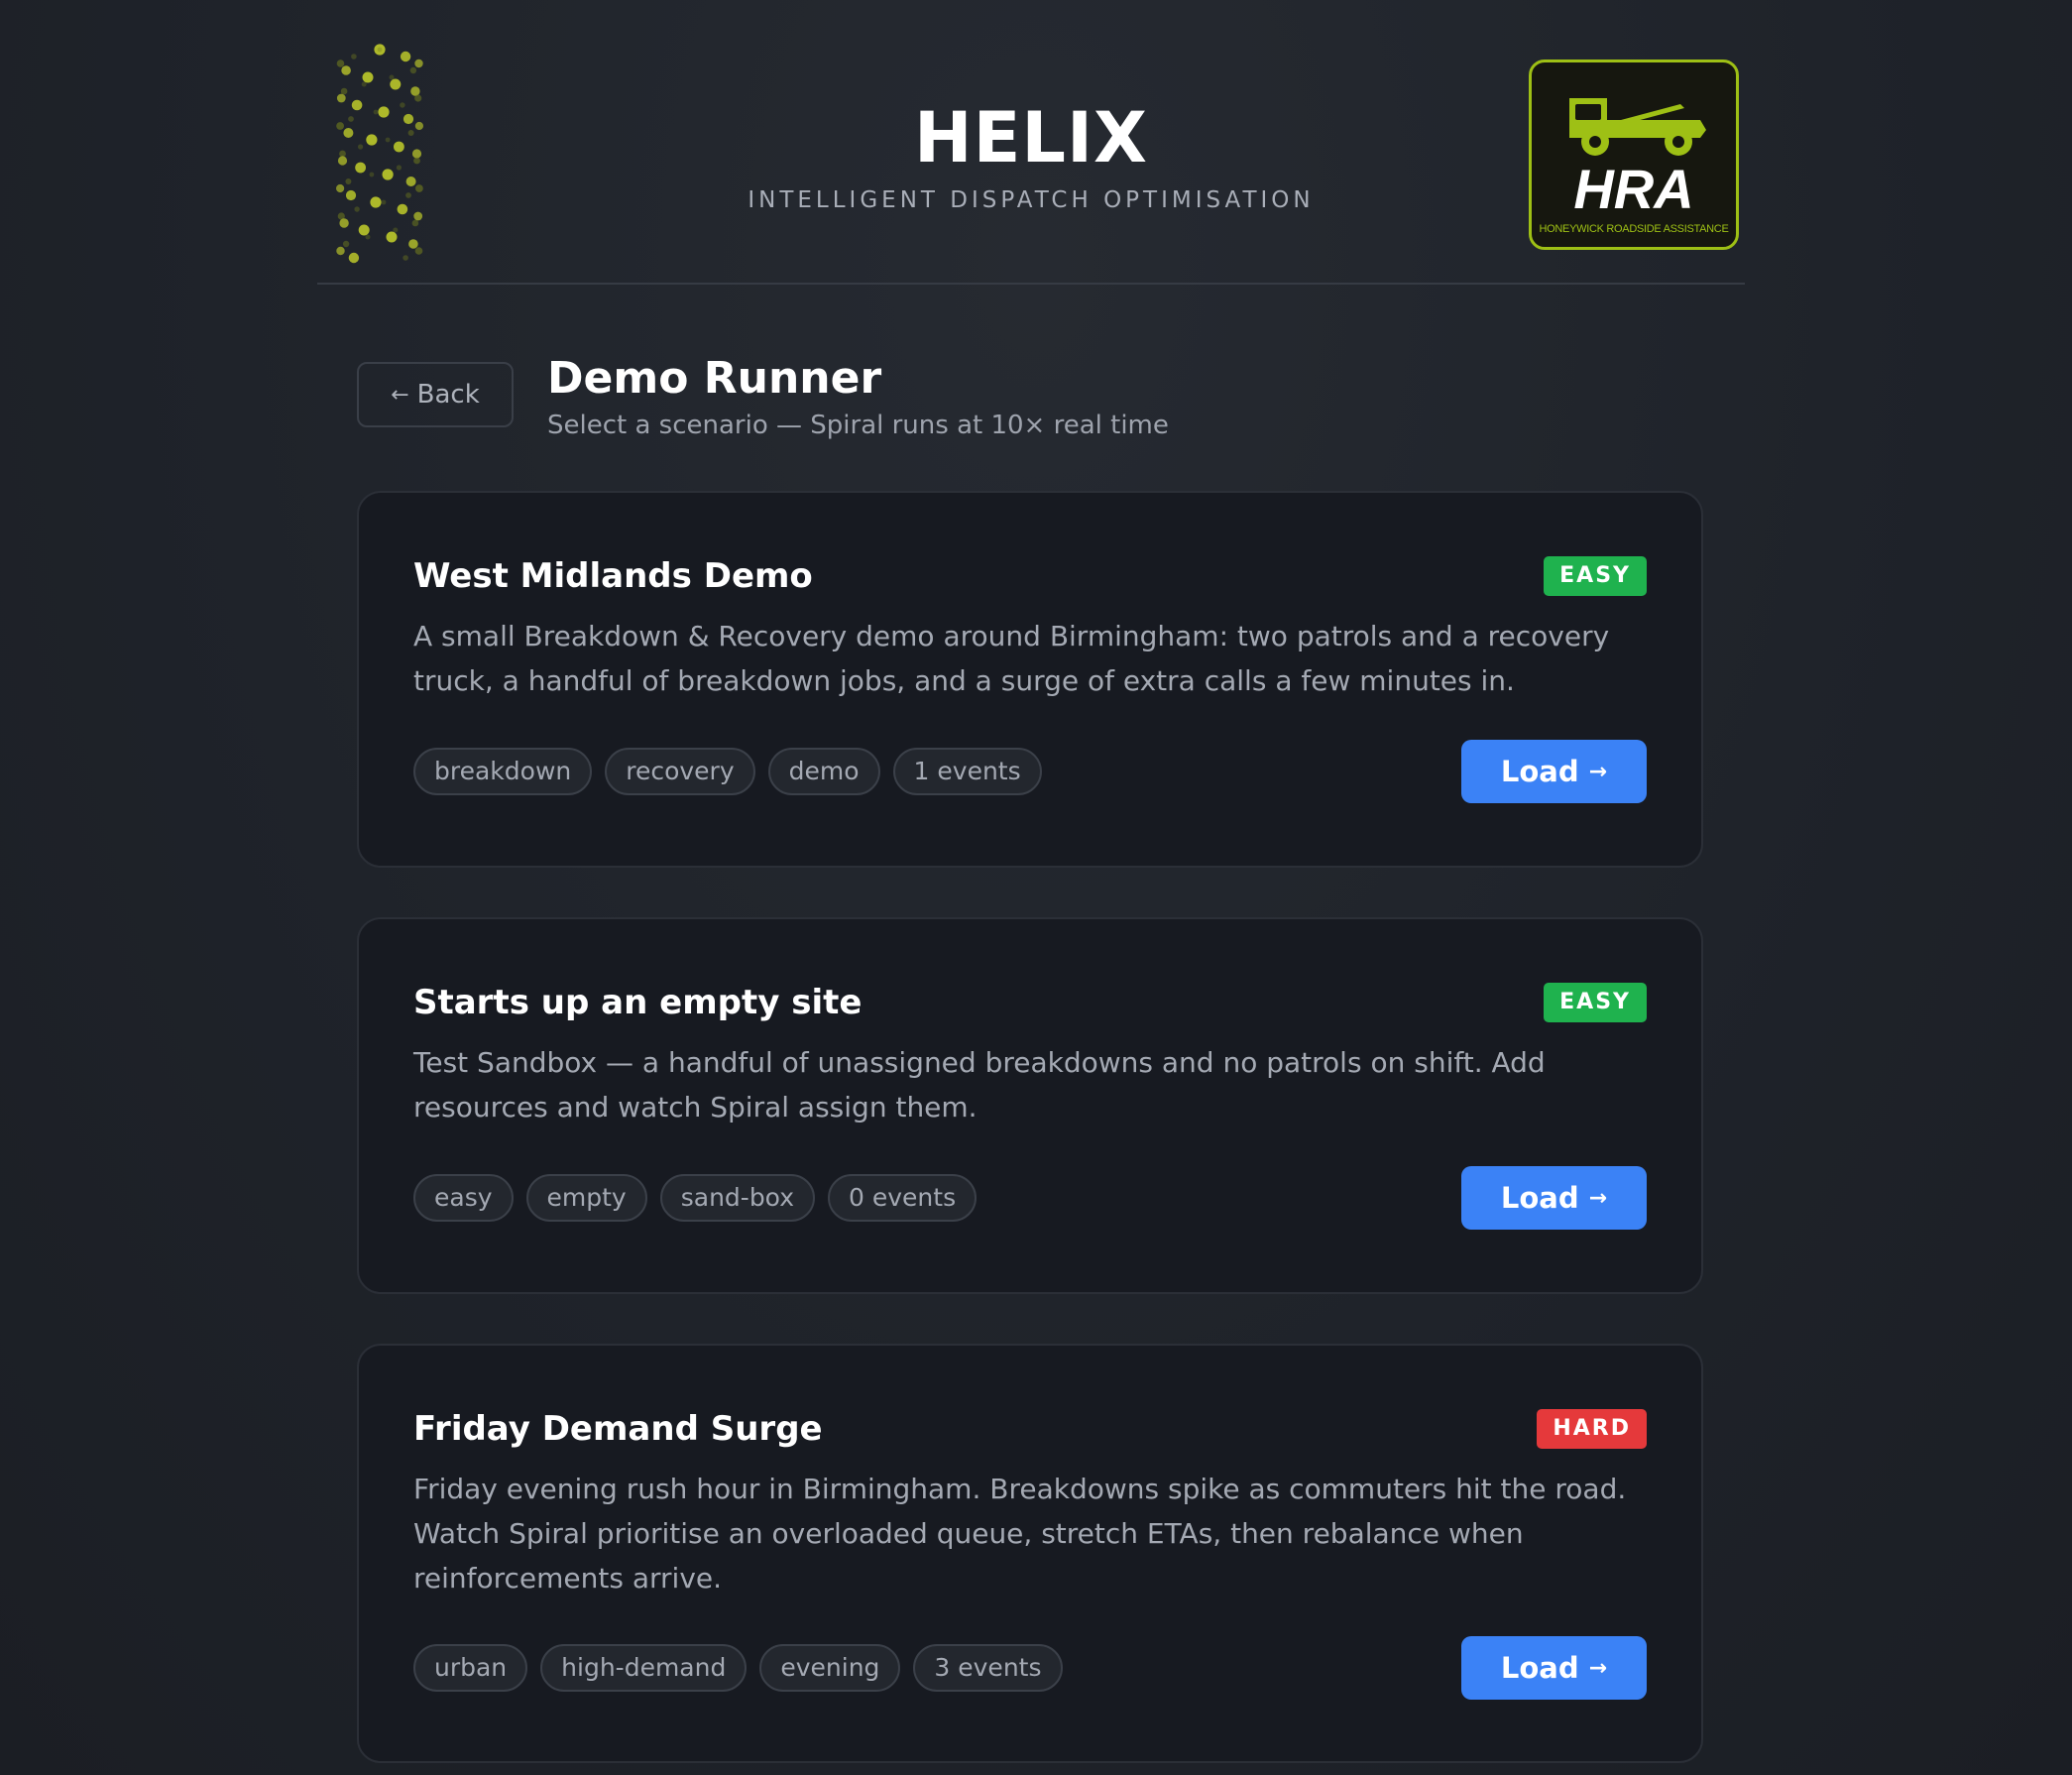  What do you see at coordinates (823, 771) in the screenshot?
I see `tag: demo` at bounding box center [823, 771].